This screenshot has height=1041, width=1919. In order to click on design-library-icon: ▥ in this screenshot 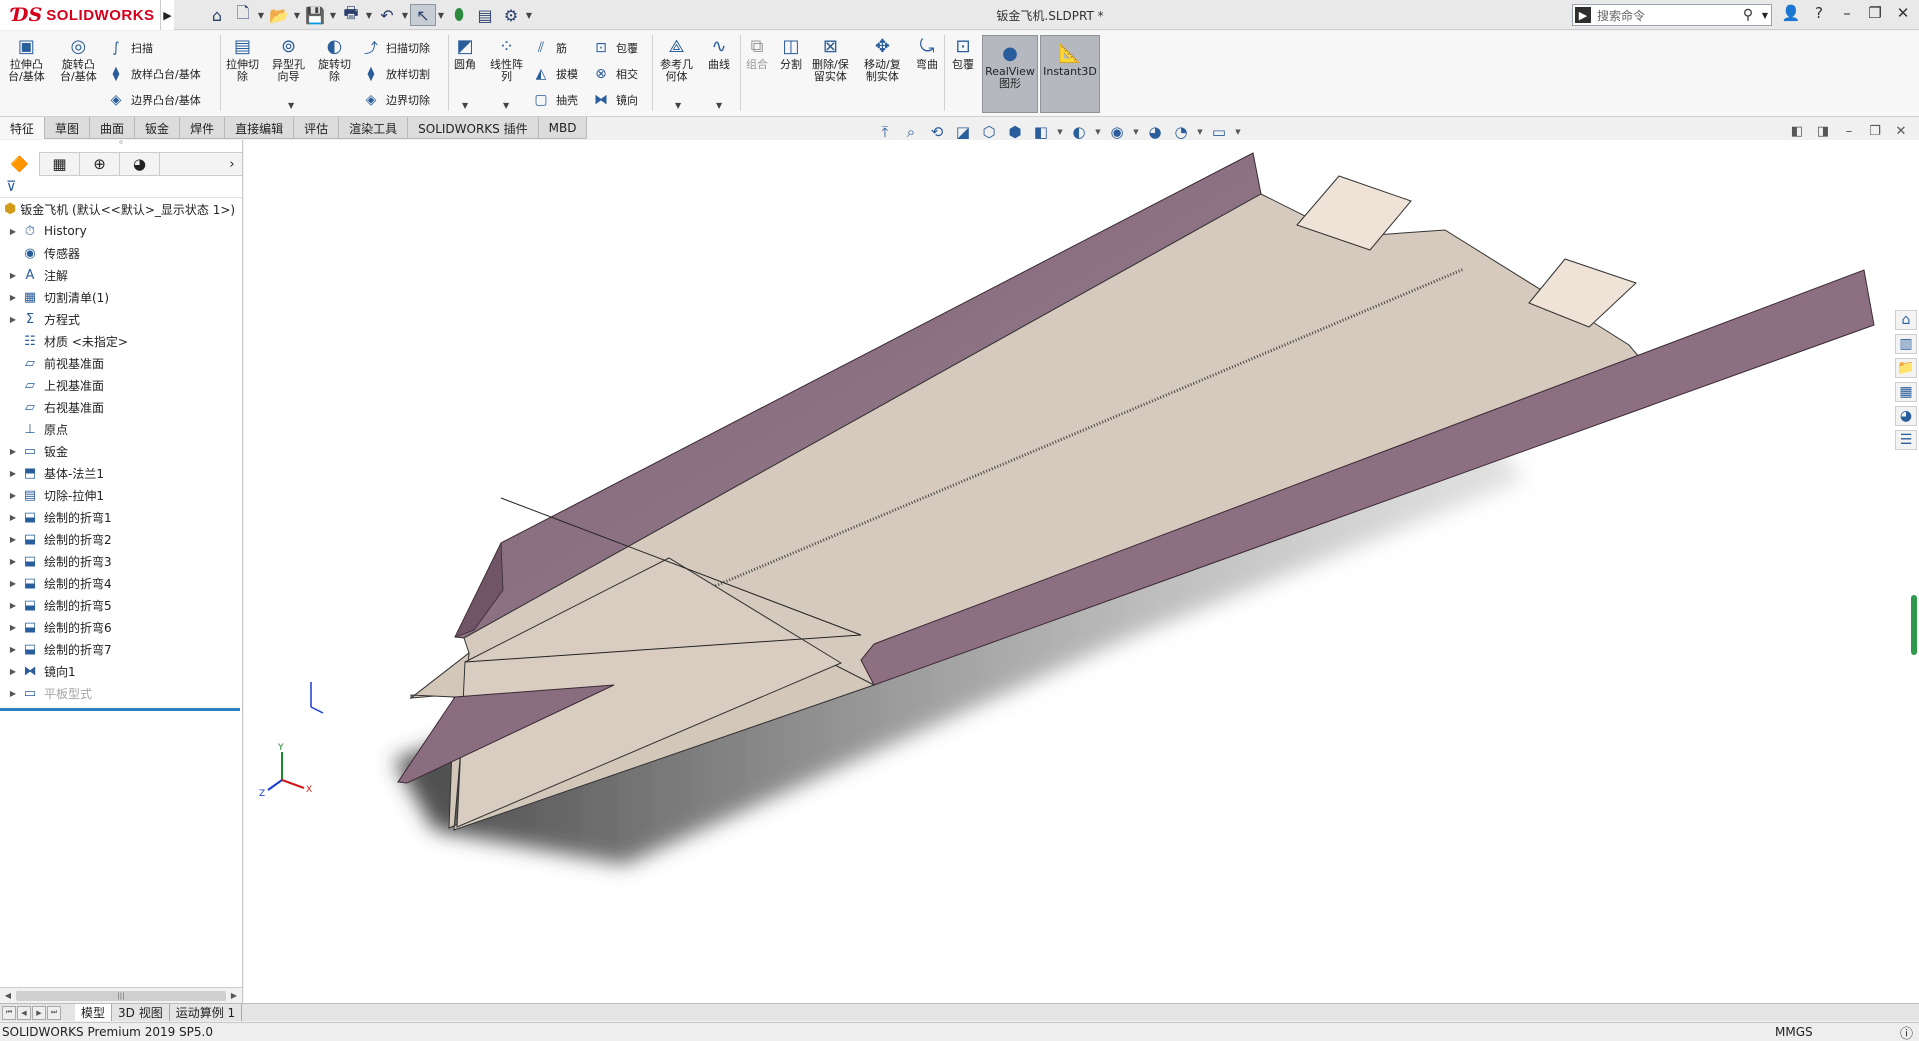, I will do `click(1906, 344)`.